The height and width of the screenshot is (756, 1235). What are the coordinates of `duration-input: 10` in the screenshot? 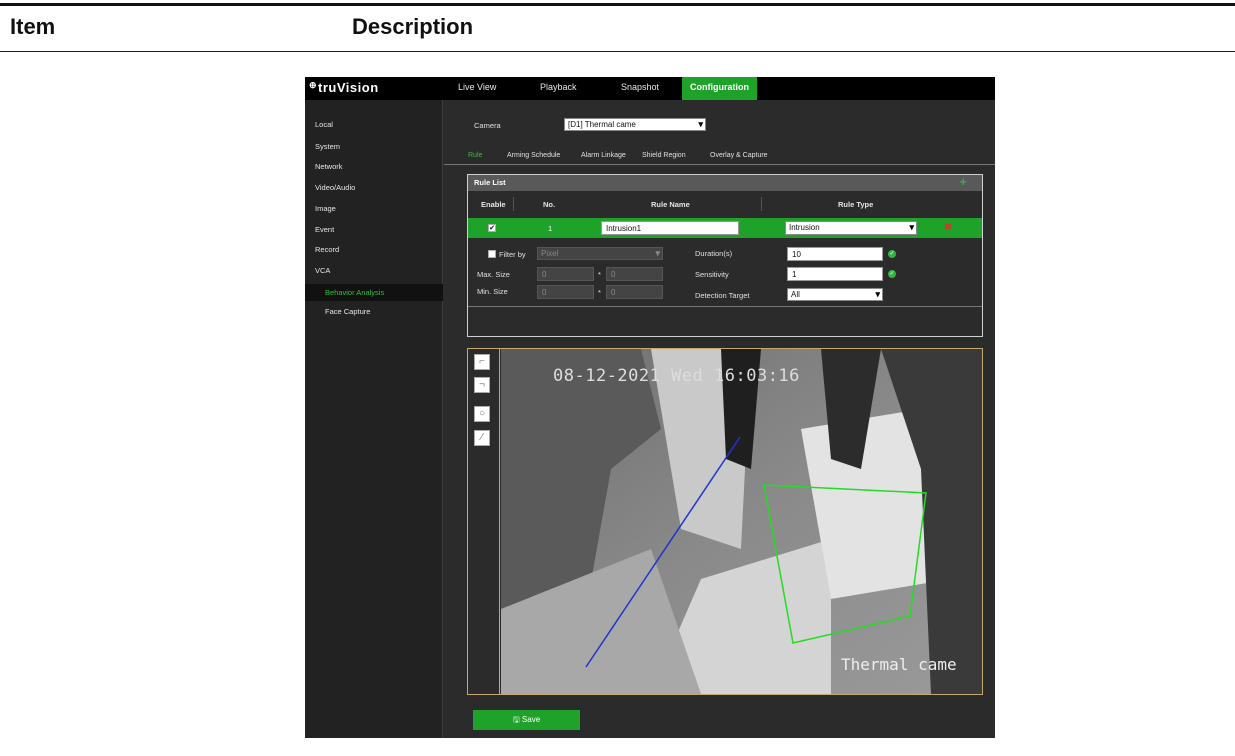 It's located at (835, 254).